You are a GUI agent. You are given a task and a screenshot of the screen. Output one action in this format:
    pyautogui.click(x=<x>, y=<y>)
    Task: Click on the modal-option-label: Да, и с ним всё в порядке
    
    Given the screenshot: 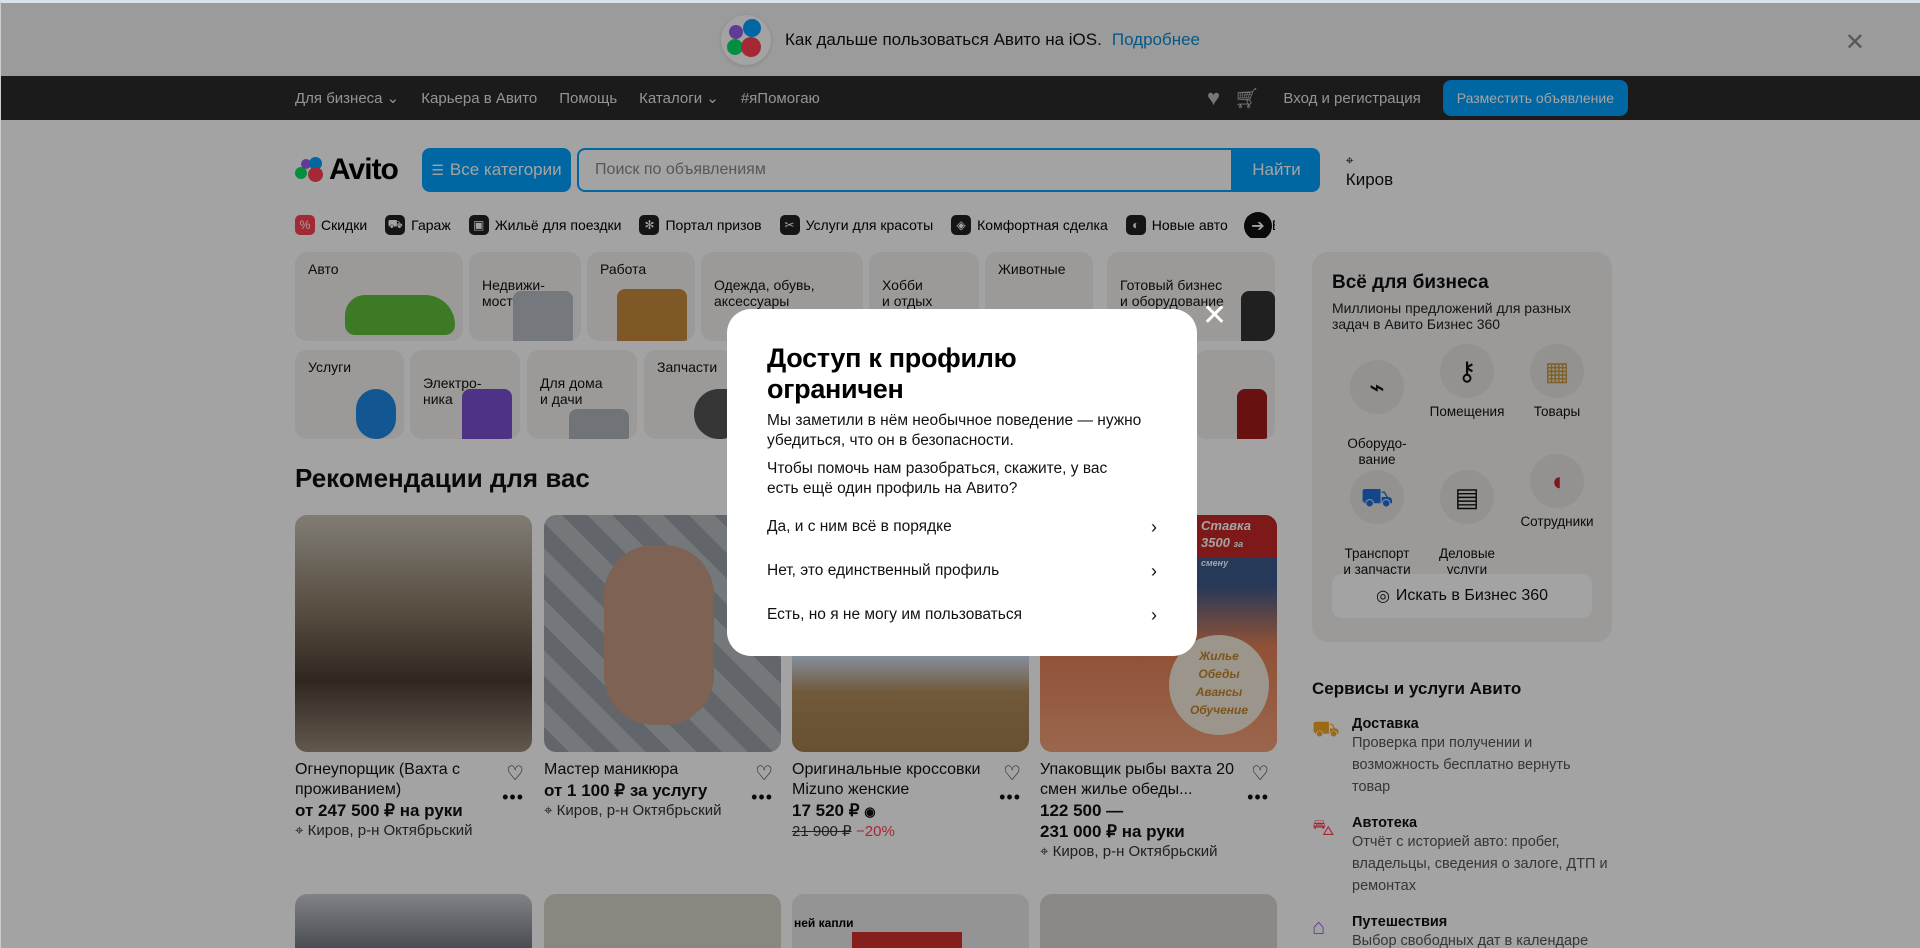 What is the action you would take?
    pyautogui.click(x=859, y=526)
    